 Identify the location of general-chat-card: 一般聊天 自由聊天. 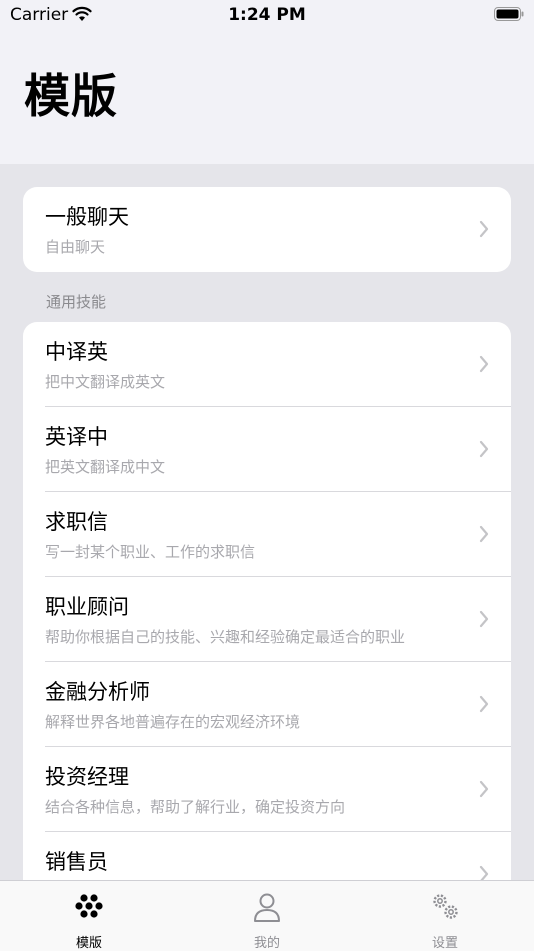
(267, 229).